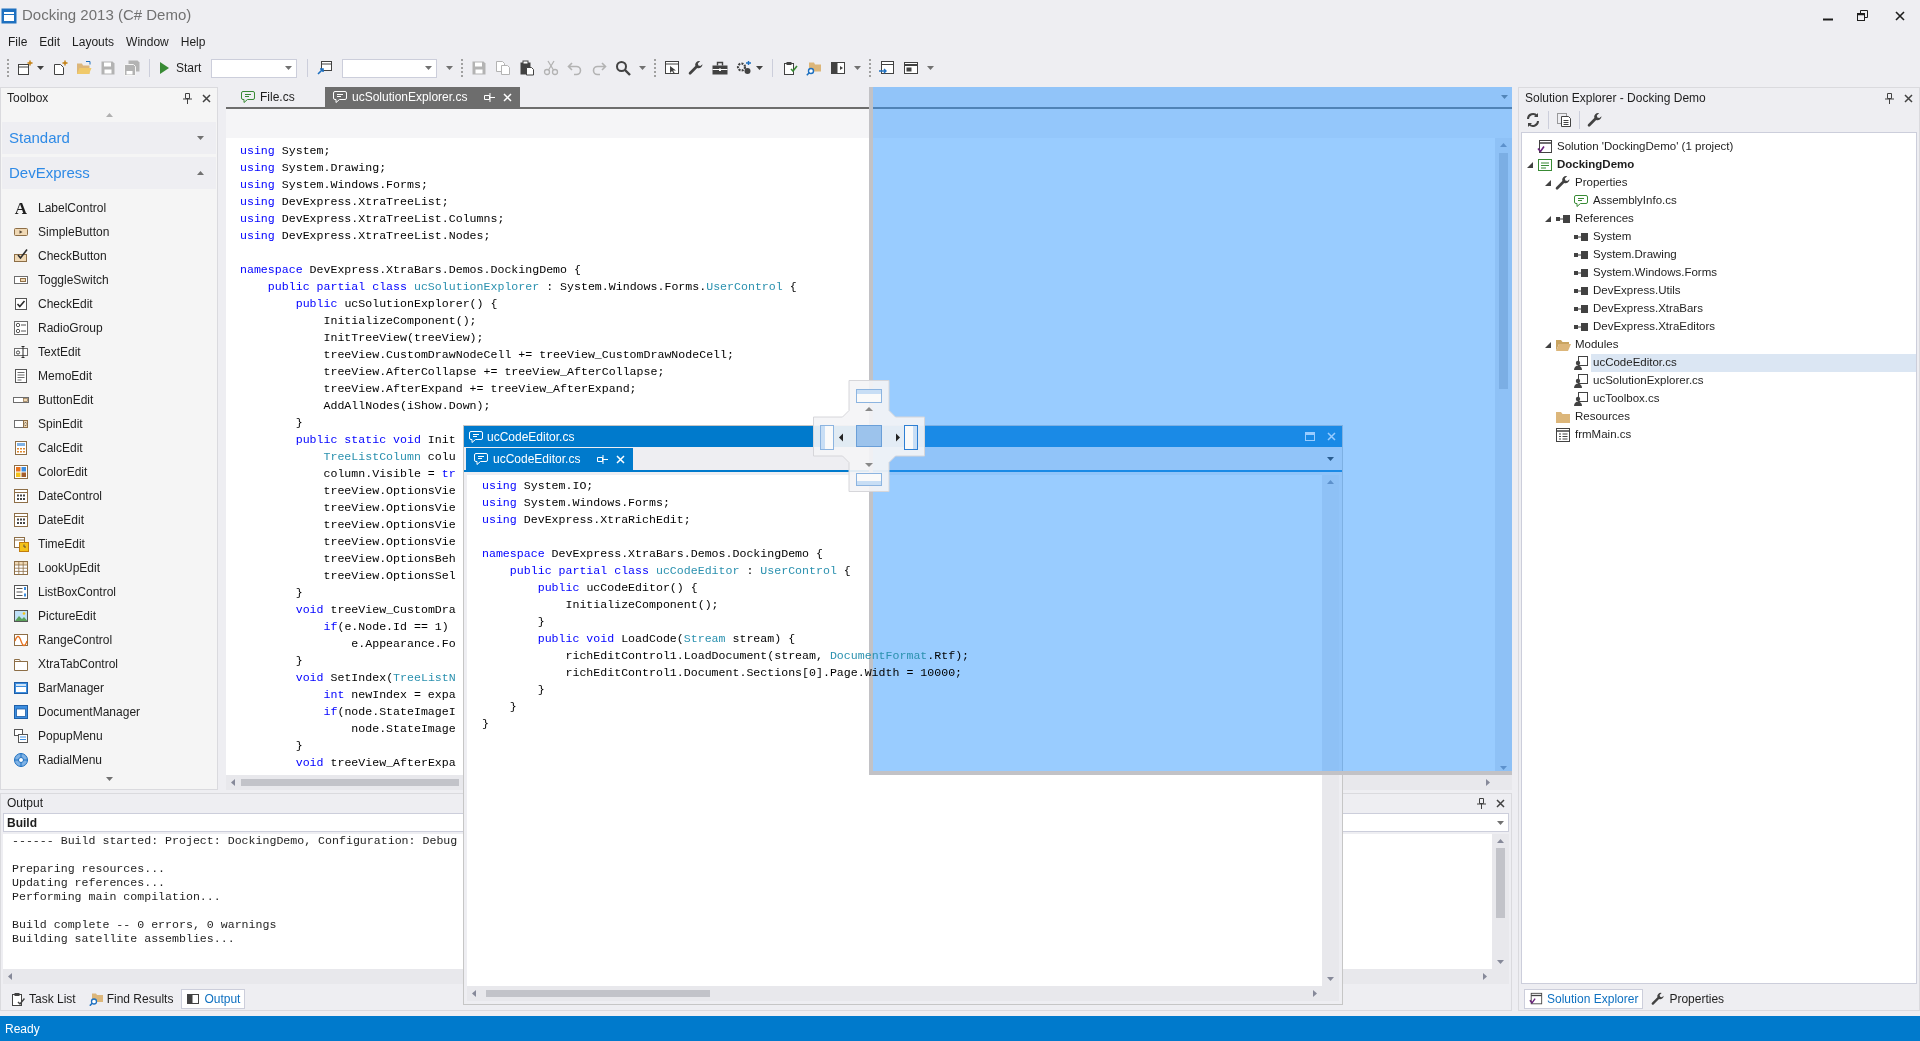  I want to click on tree-item: ucCodeEditor.cs, so click(1753, 363).